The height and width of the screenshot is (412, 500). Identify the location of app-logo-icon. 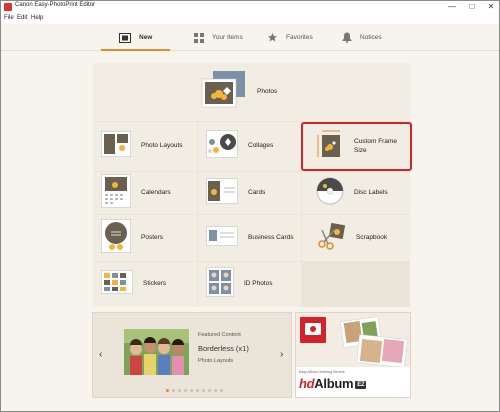
(8, 7).